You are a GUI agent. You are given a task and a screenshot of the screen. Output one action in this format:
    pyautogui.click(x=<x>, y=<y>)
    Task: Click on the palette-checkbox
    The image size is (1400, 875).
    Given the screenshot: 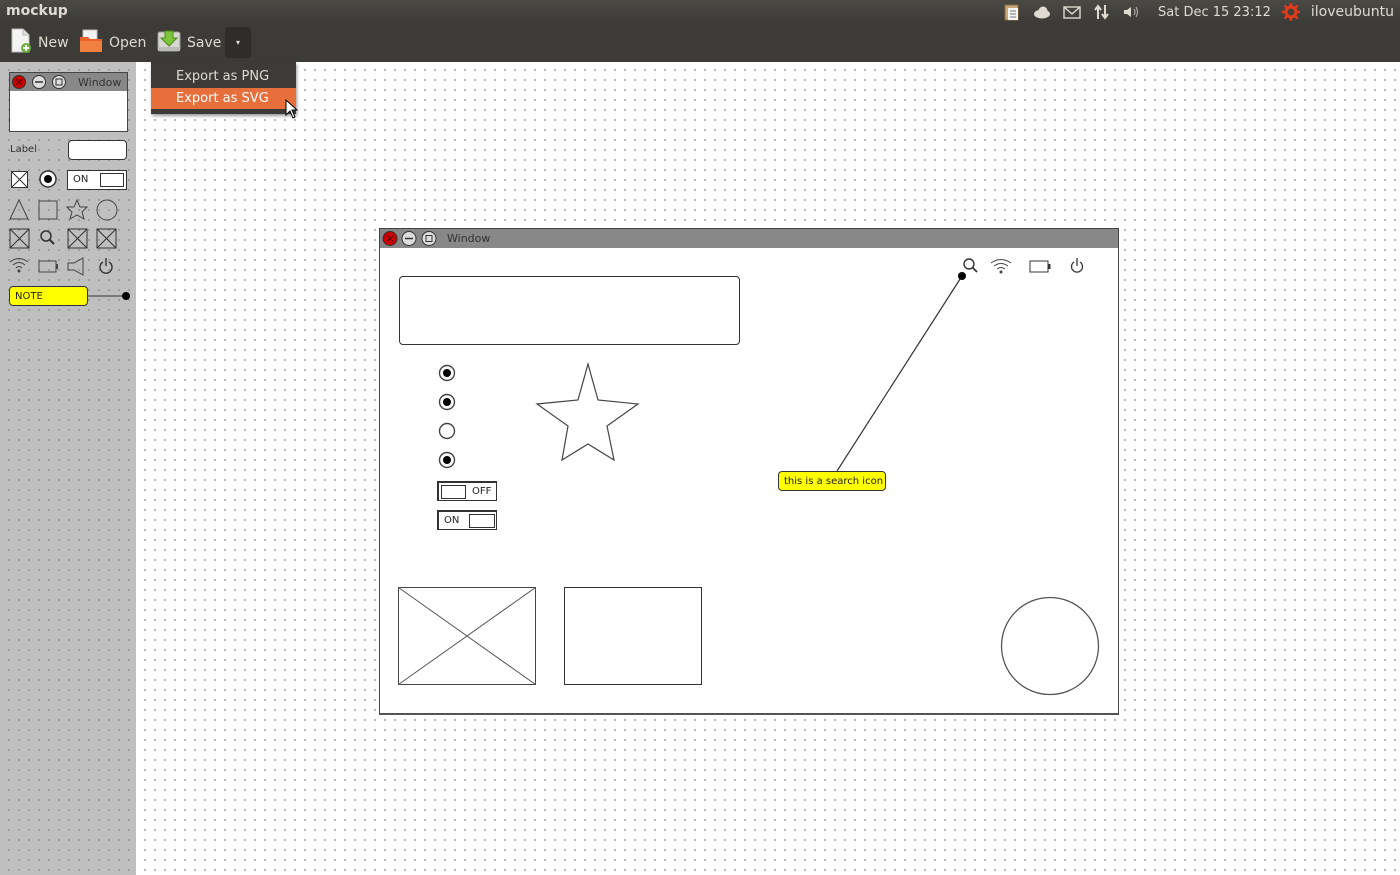 What is the action you would take?
    pyautogui.click(x=20, y=180)
    